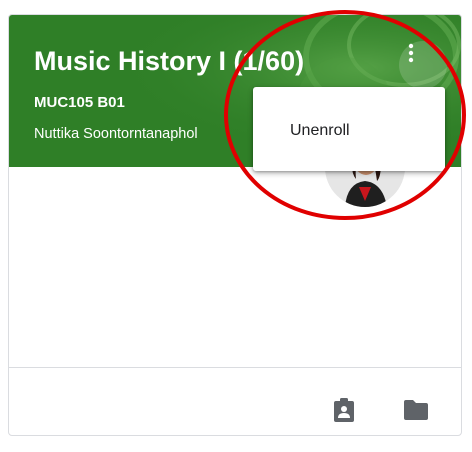 This screenshot has width=472, height=452. What do you see at coordinates (411, 53) in the screenshot?
I see `more-vert-icon` at bounding box center [411, 53].